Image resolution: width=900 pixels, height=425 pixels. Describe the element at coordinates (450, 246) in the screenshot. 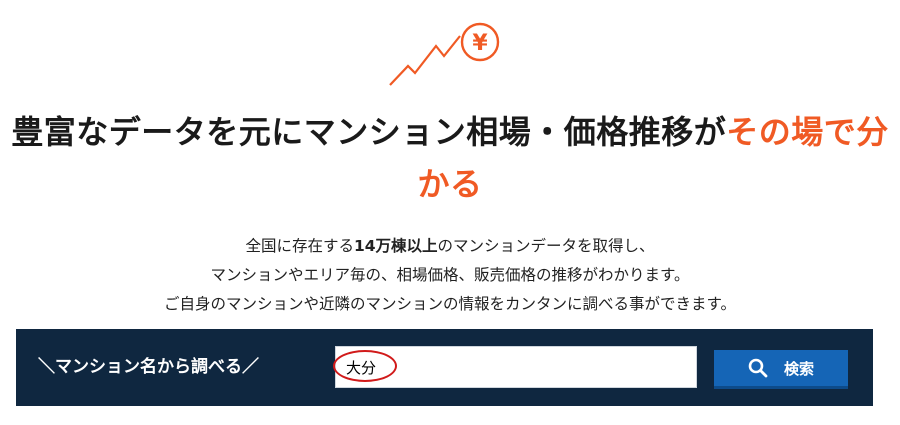

I see `description-line-1: 全国に存在する14万棟以上のマンションデータを取得し、` at that location.